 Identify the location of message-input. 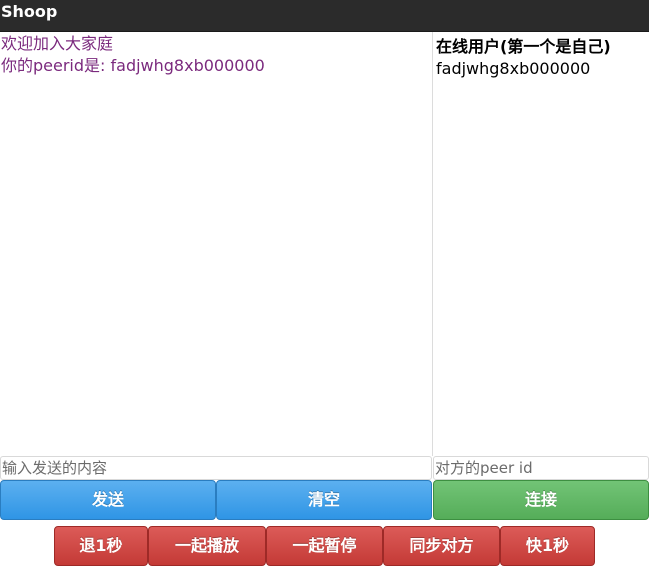
(216, 468).